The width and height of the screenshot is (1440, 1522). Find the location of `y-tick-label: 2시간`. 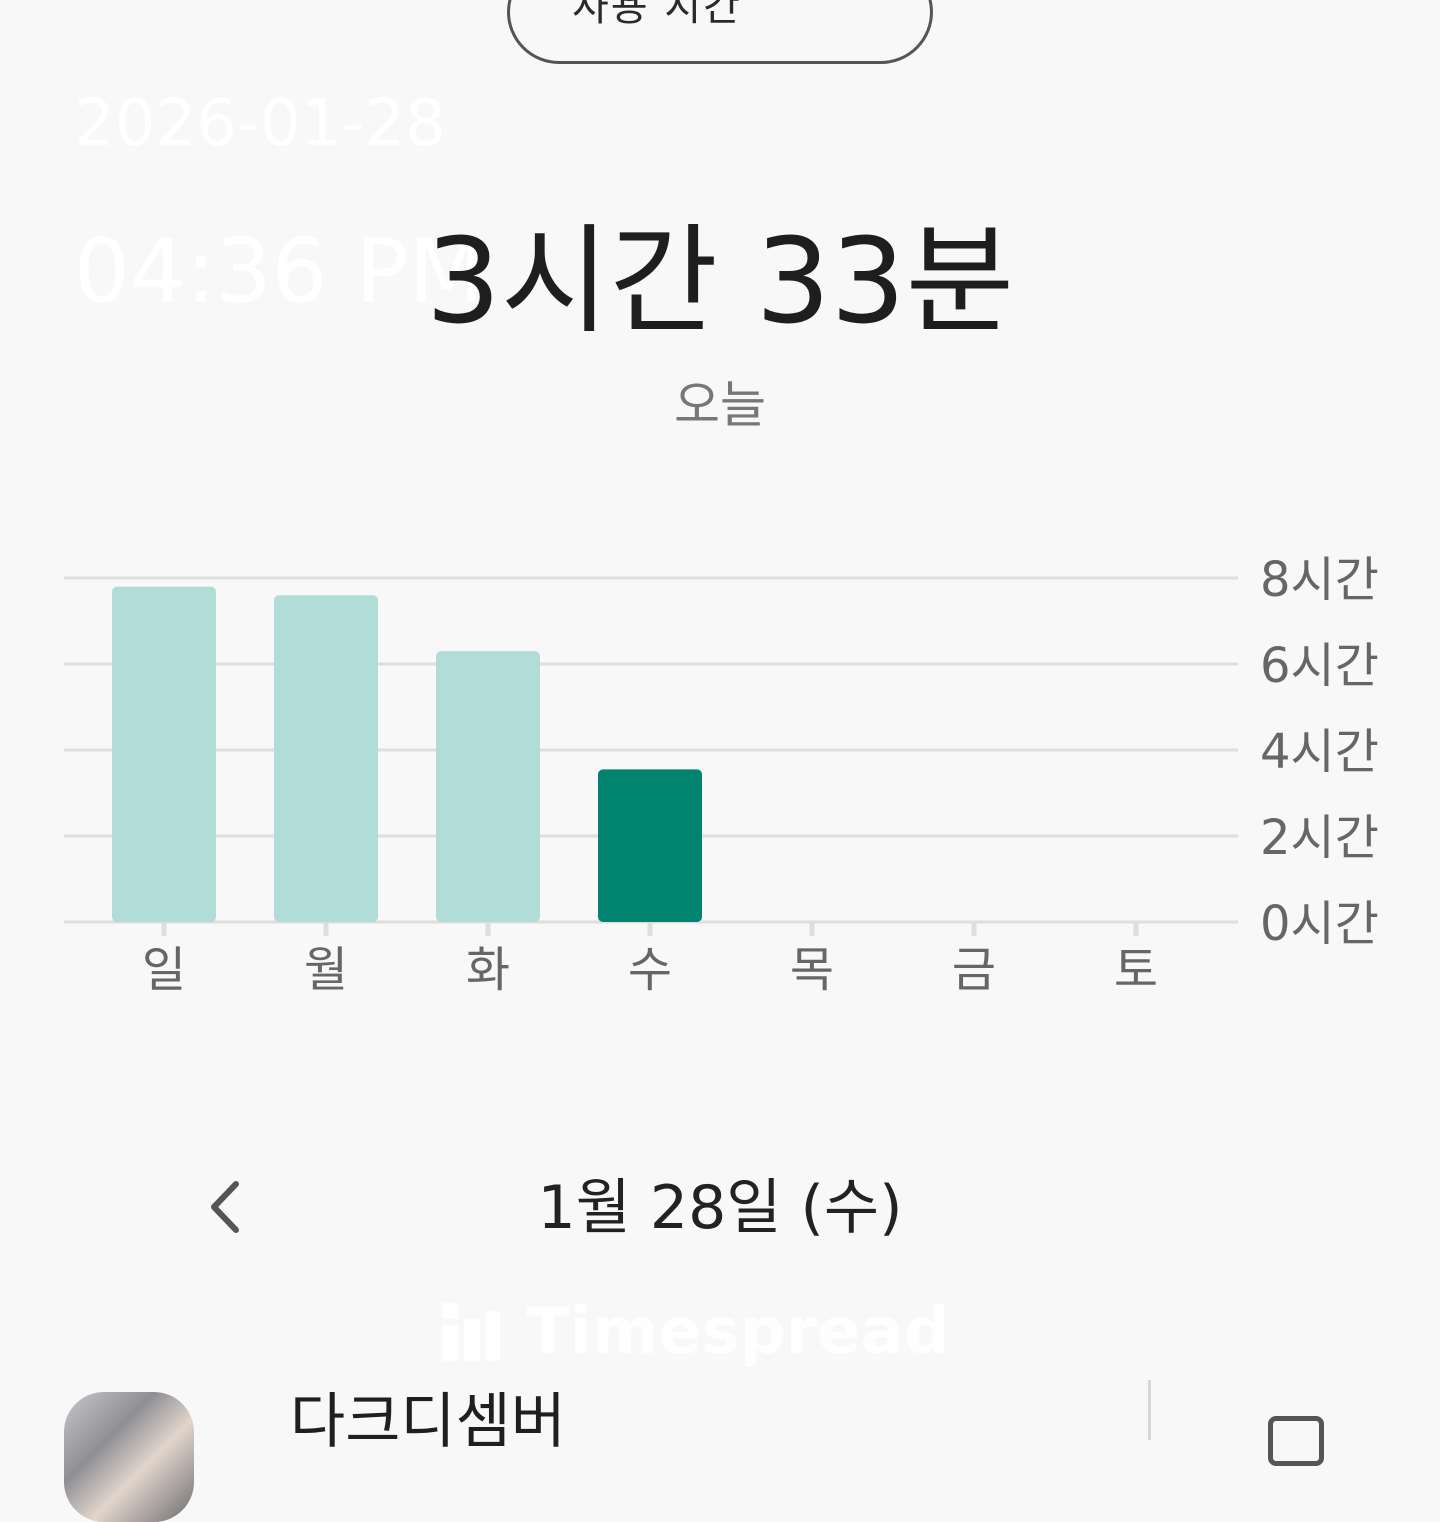

y-tick-label: 2시간 is located at coordinates (1319, 838).